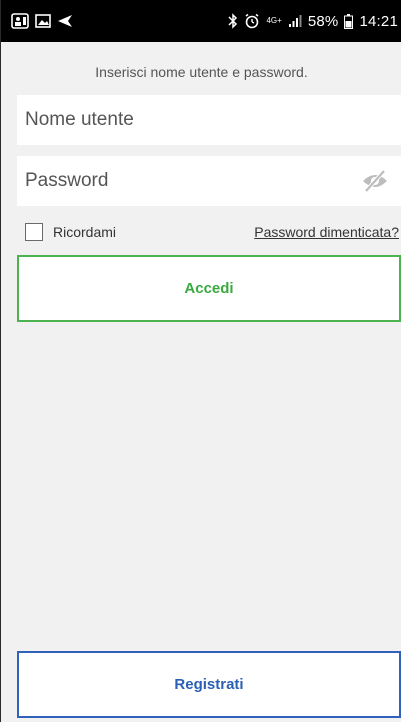 The height and width of the screenshot is (722, 401). Describe the element at coordinates (375, 181) in the screenshot. I see `show-password-icon` at that location.